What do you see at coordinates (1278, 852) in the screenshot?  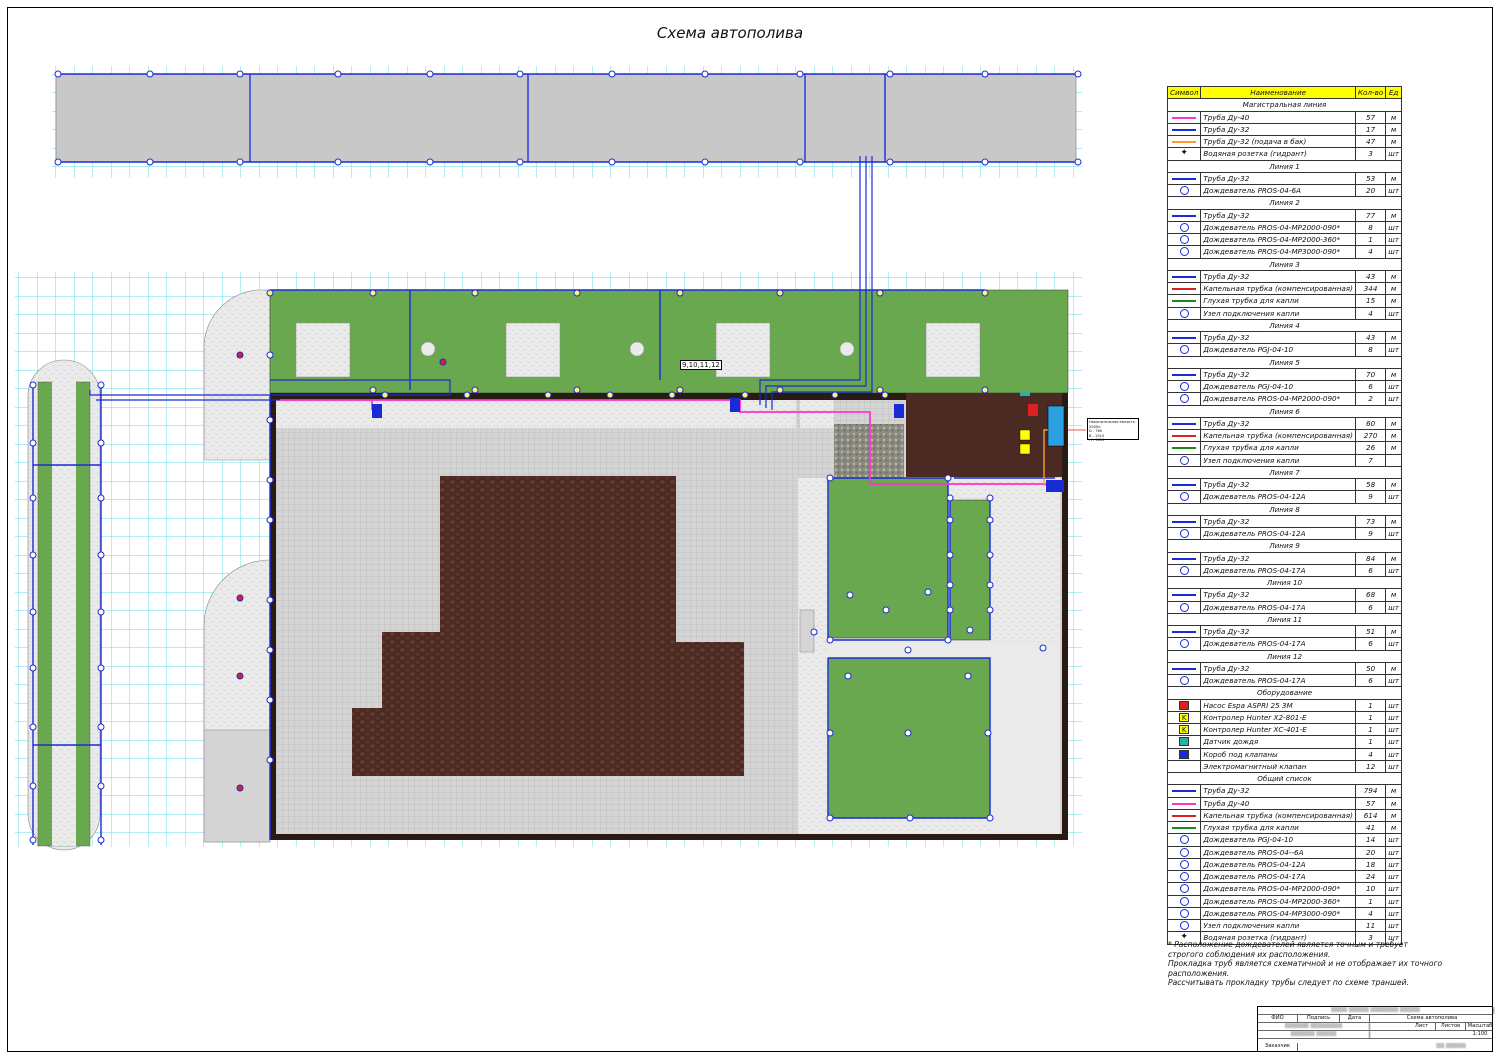 I see `legend-name-cell: Дождеватель PROS-04--6A` at bounding box center [1278, 852].